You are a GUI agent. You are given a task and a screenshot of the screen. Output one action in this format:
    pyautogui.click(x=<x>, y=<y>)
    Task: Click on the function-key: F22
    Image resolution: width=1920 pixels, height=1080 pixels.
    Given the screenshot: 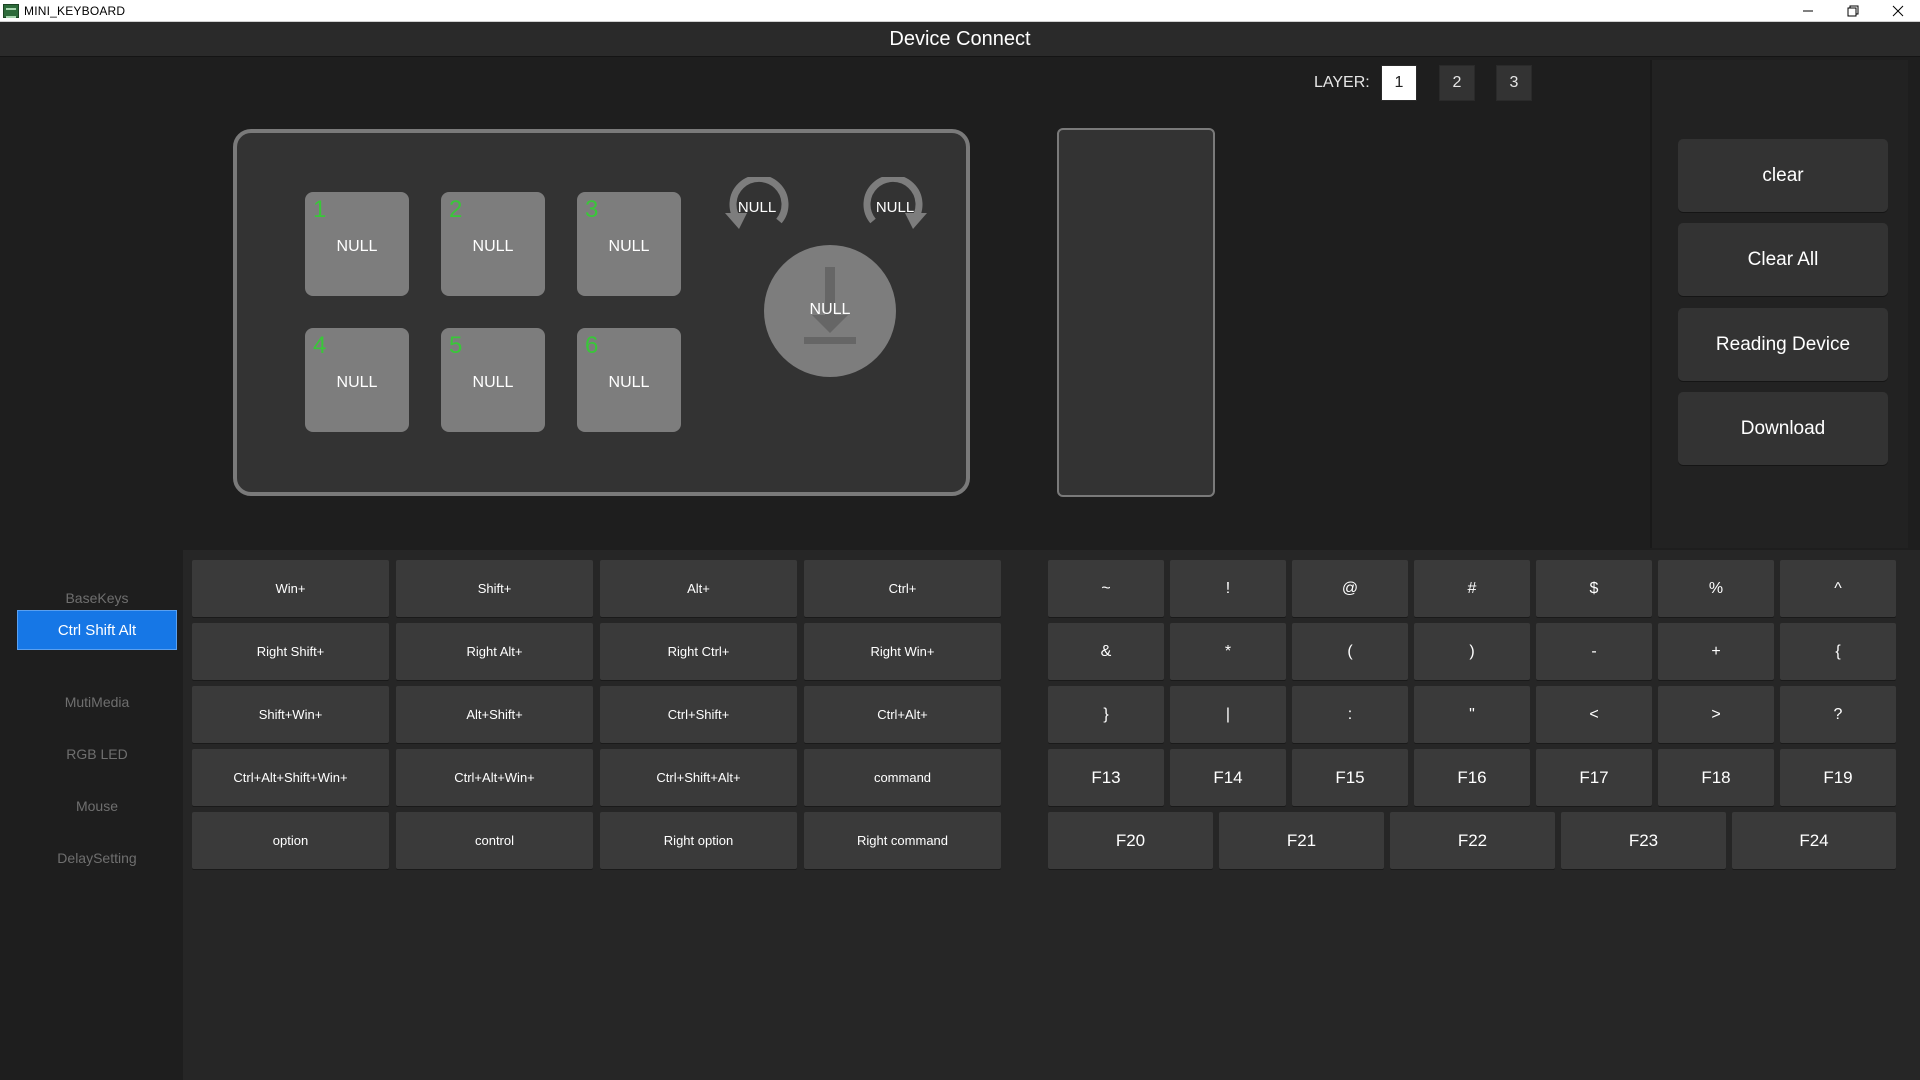 What is the action you would take?
    pyautogui.click(x=1472, y=840)
    